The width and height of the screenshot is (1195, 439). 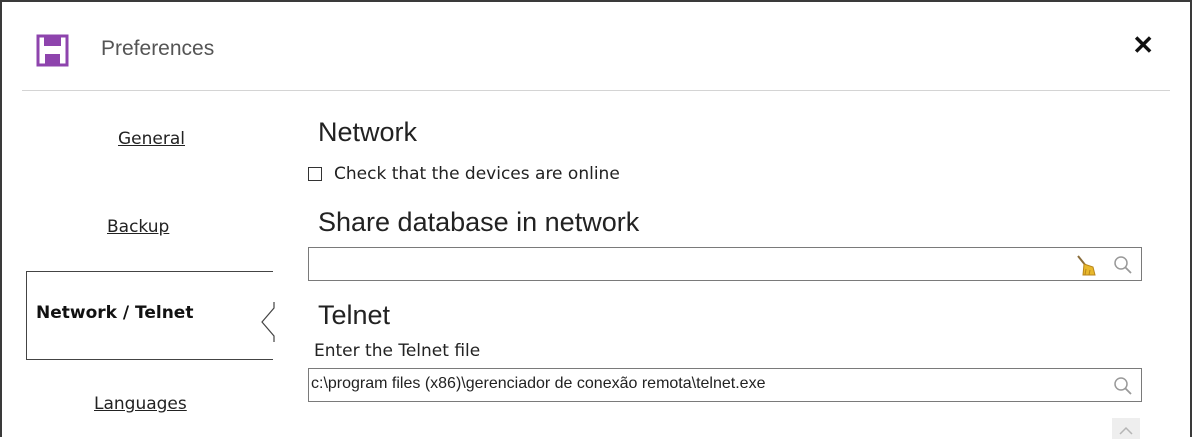 What do you see at coordinates (151, 139) in the screenshot?
I see `nav-item-general: General` at bounding box center [151, 139].